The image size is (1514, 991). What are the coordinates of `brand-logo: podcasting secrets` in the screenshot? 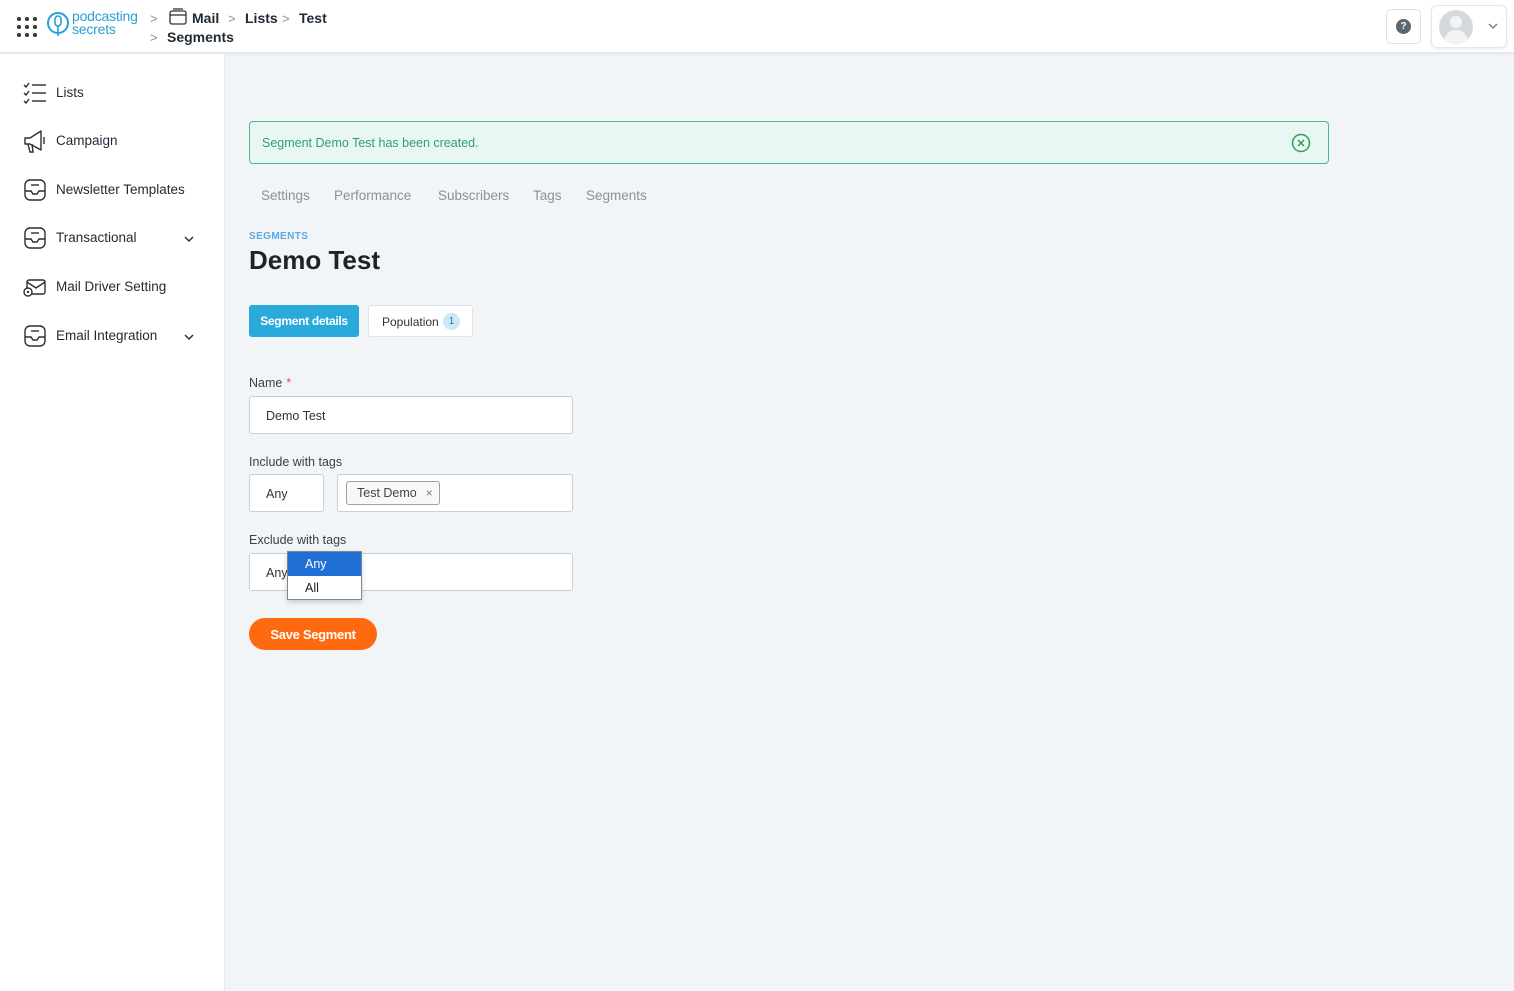 It's located at (96, 23).